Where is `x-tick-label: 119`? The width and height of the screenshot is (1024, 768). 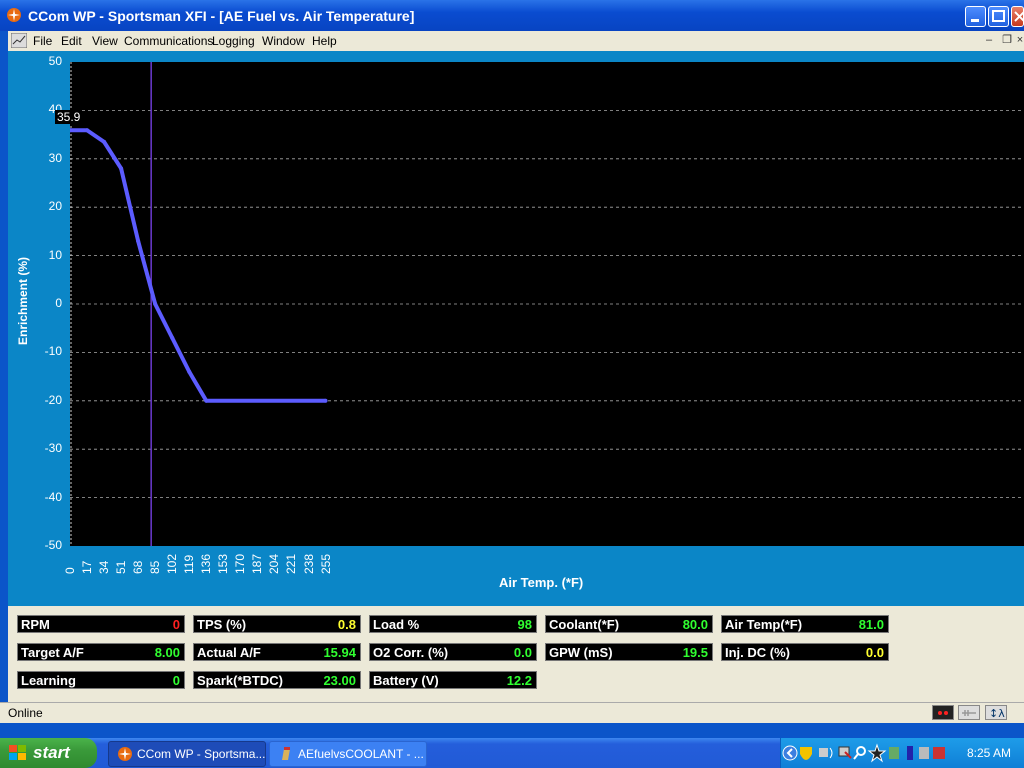
x-tick-label: 119 is located at coordinates (189, 564).